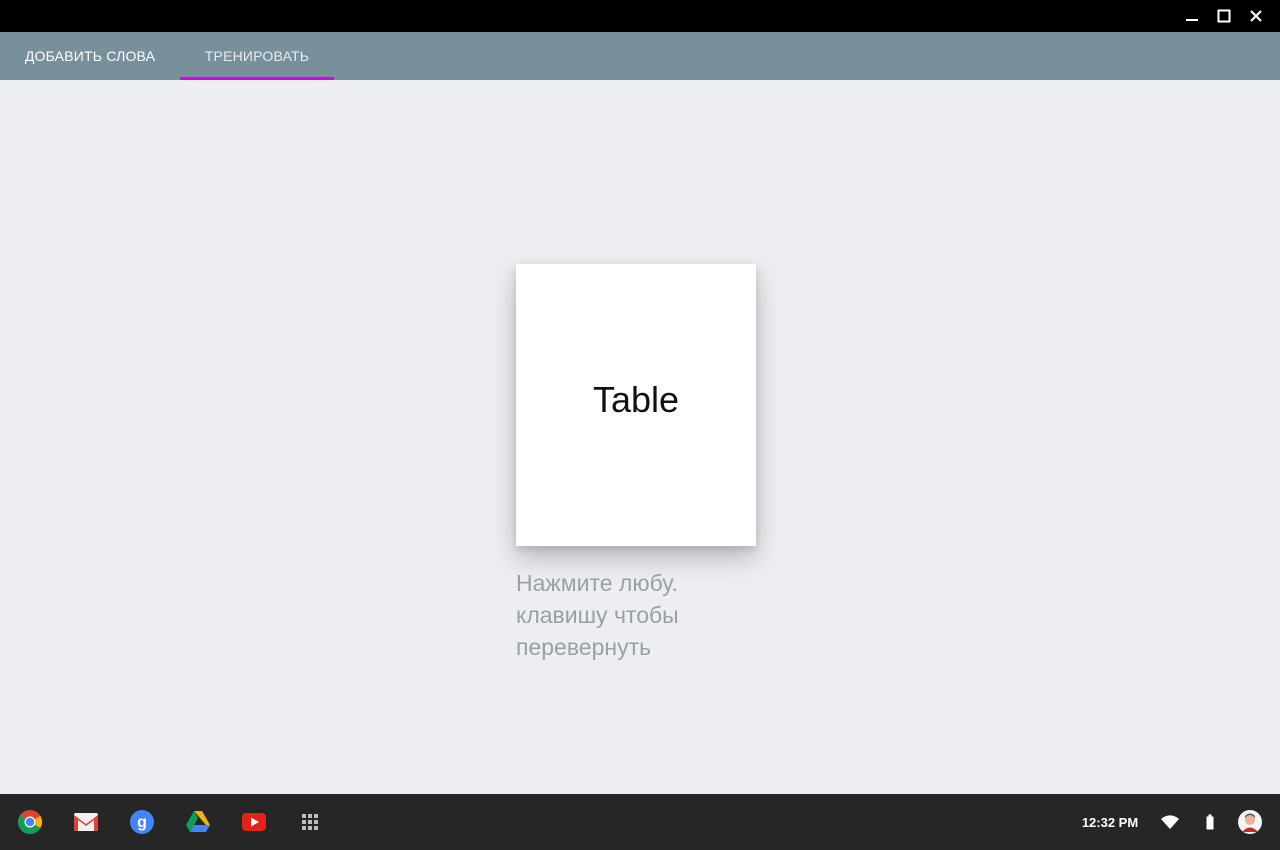  What do you see at coordinates (597, 583) in the screenshot?
I see `flip-hint-line: Нажмите любу.` at bounding box center [597, 583].